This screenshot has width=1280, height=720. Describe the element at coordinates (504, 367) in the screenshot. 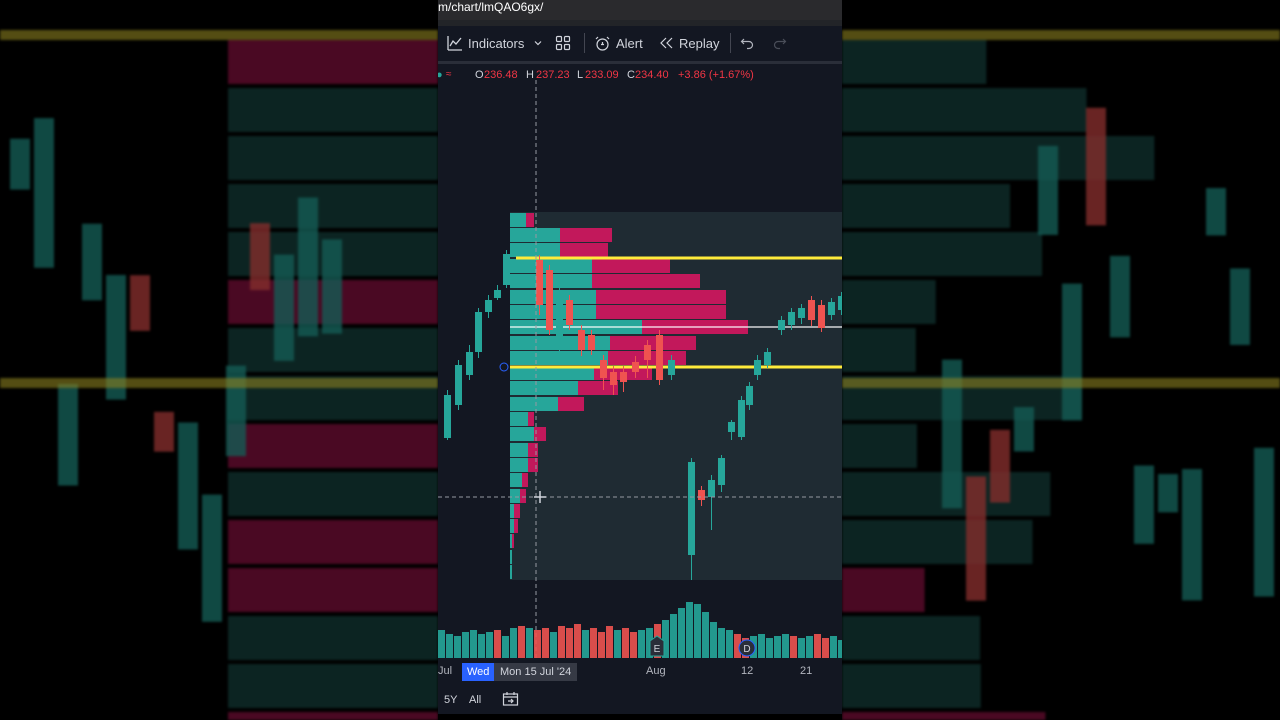

I see `anchor-handle-icon` at that location.